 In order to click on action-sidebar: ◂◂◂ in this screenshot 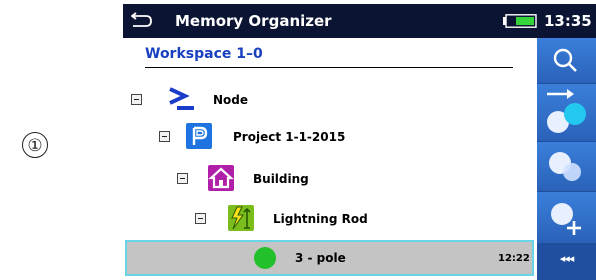, I will do `click(566, 159)`.